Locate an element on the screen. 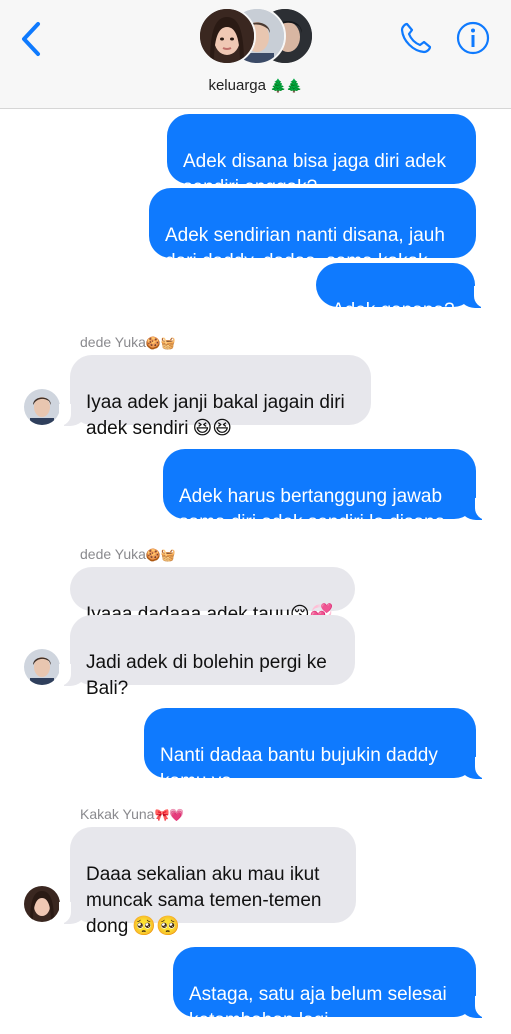 This screenshot has height=1034, width=511. message-bubble-sent: Nanti dadaa bantu bujukin daddy kamu ya is located at coordinates (315, 750).